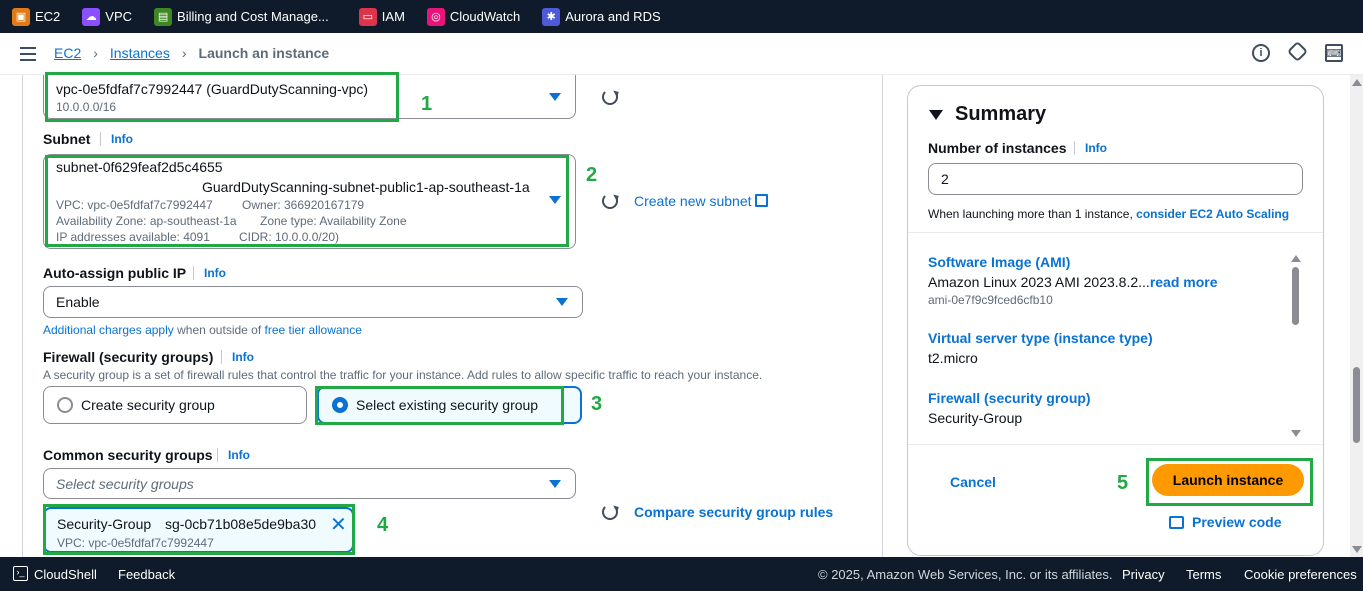  Describe the element at coordinates (67, 53) in the screenshot. I see `breadcrumb-ec2: EC2` at that location.